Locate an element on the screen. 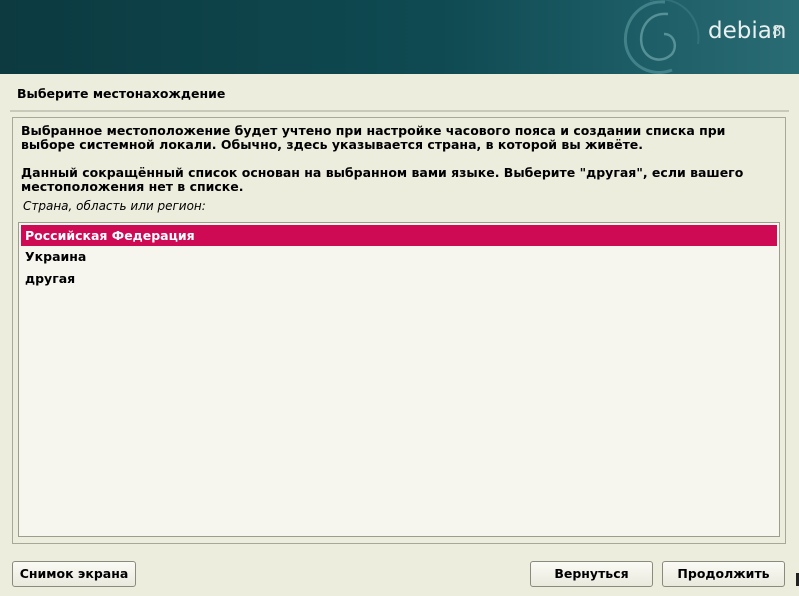 Image resolution: width=799 pixels, height=596 pixels. header-banner: debian 8 is located at coordinates (399, 37).